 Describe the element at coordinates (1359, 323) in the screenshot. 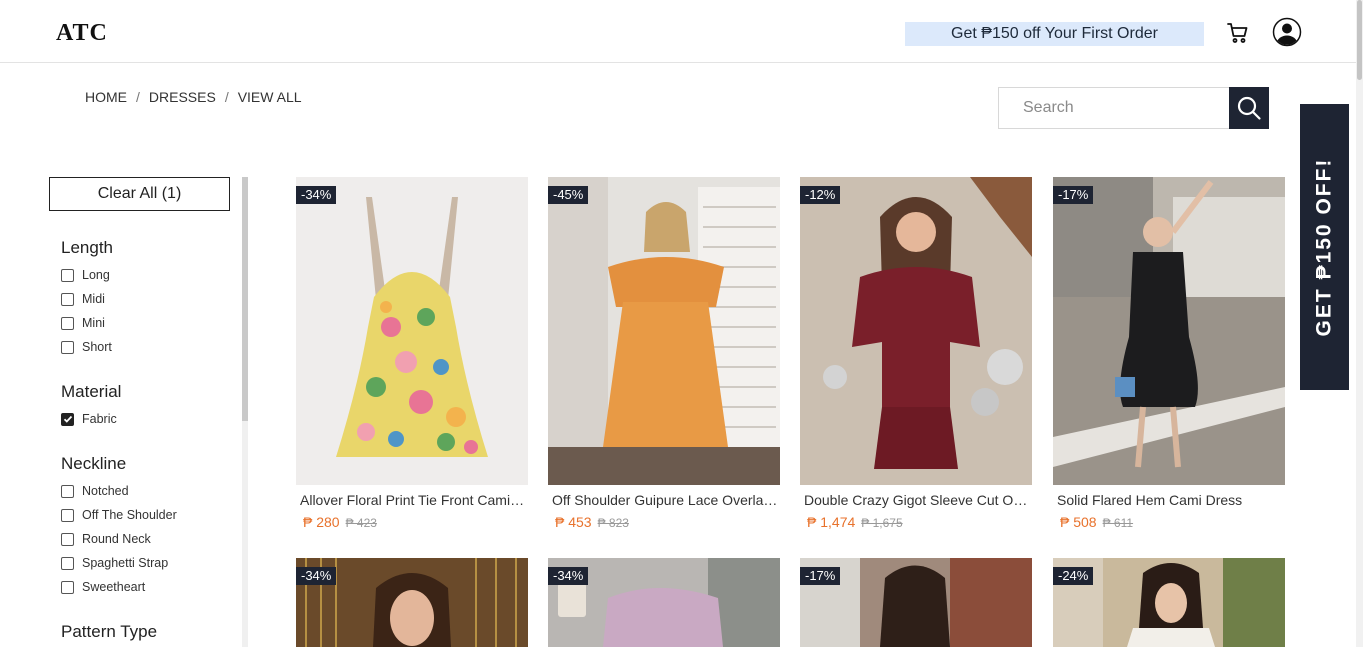

I see `page-scrollbar` at that location.